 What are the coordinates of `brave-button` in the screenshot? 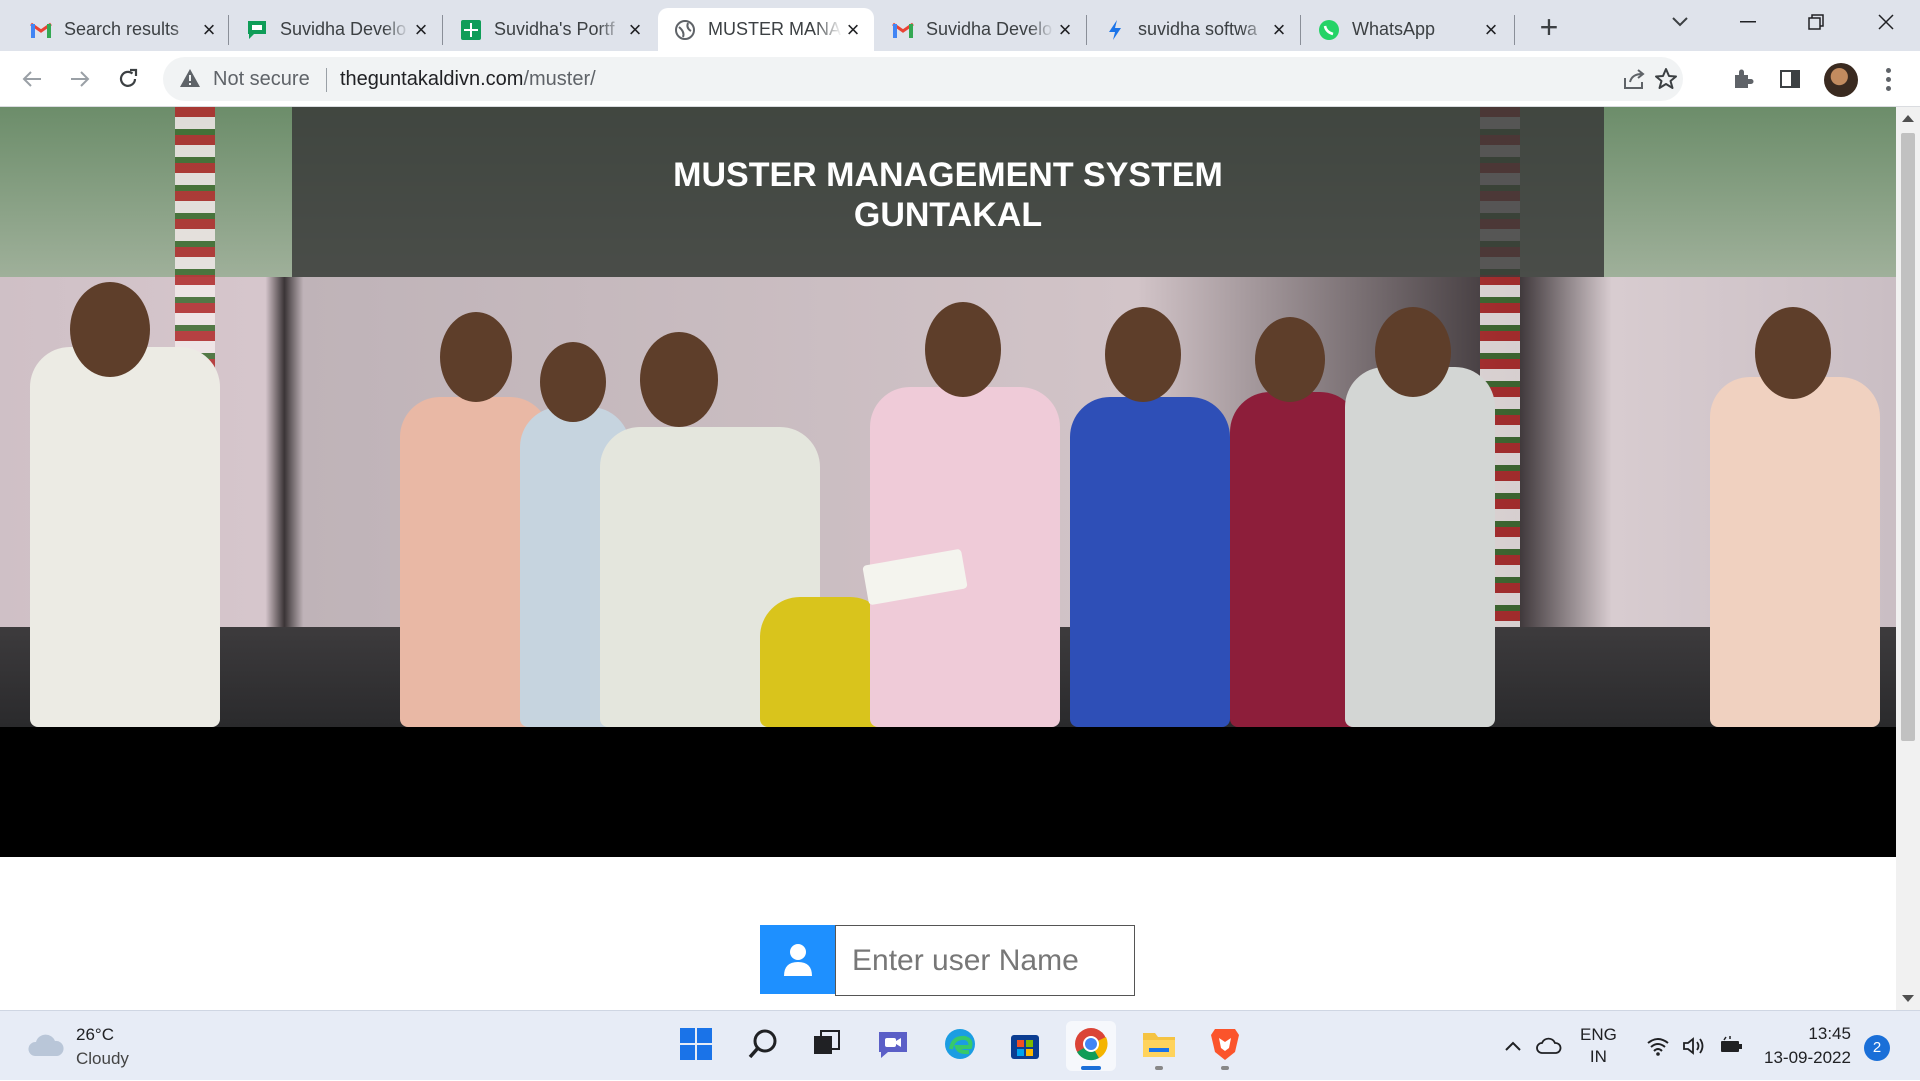 It's located at (1225, 1046).